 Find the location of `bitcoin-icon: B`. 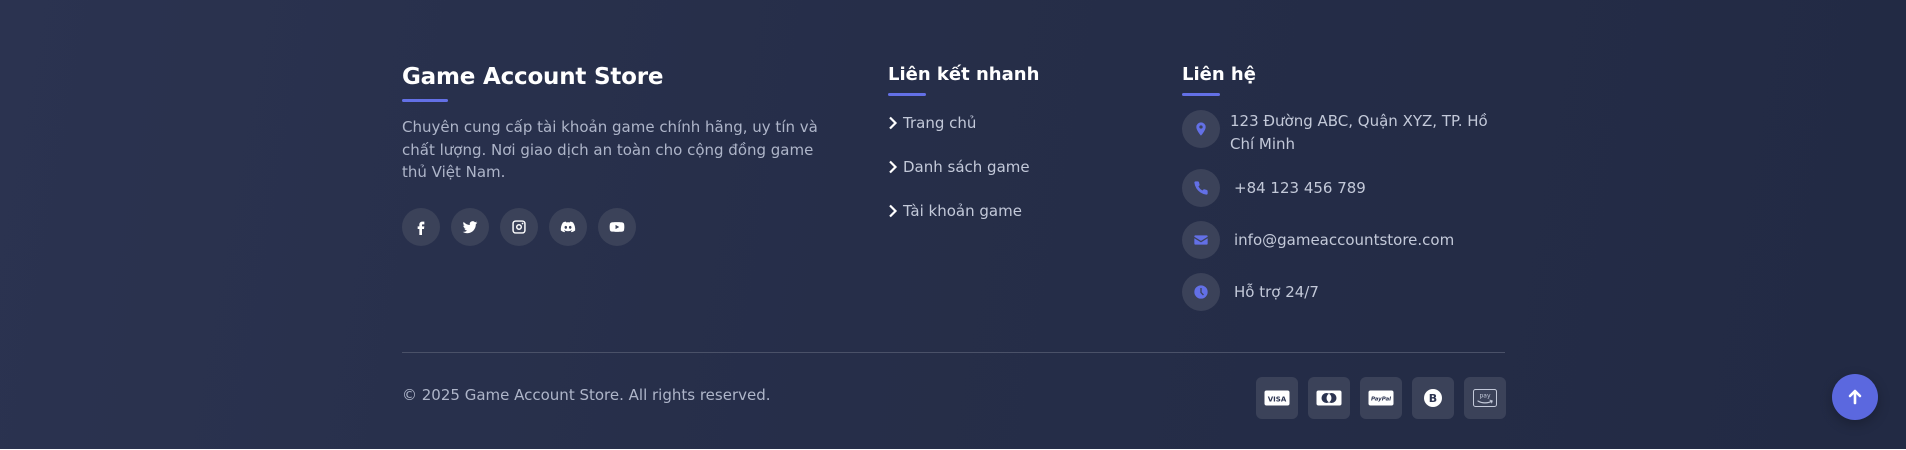

bitcoin-icon: B is located at coordinates (1433, 398).